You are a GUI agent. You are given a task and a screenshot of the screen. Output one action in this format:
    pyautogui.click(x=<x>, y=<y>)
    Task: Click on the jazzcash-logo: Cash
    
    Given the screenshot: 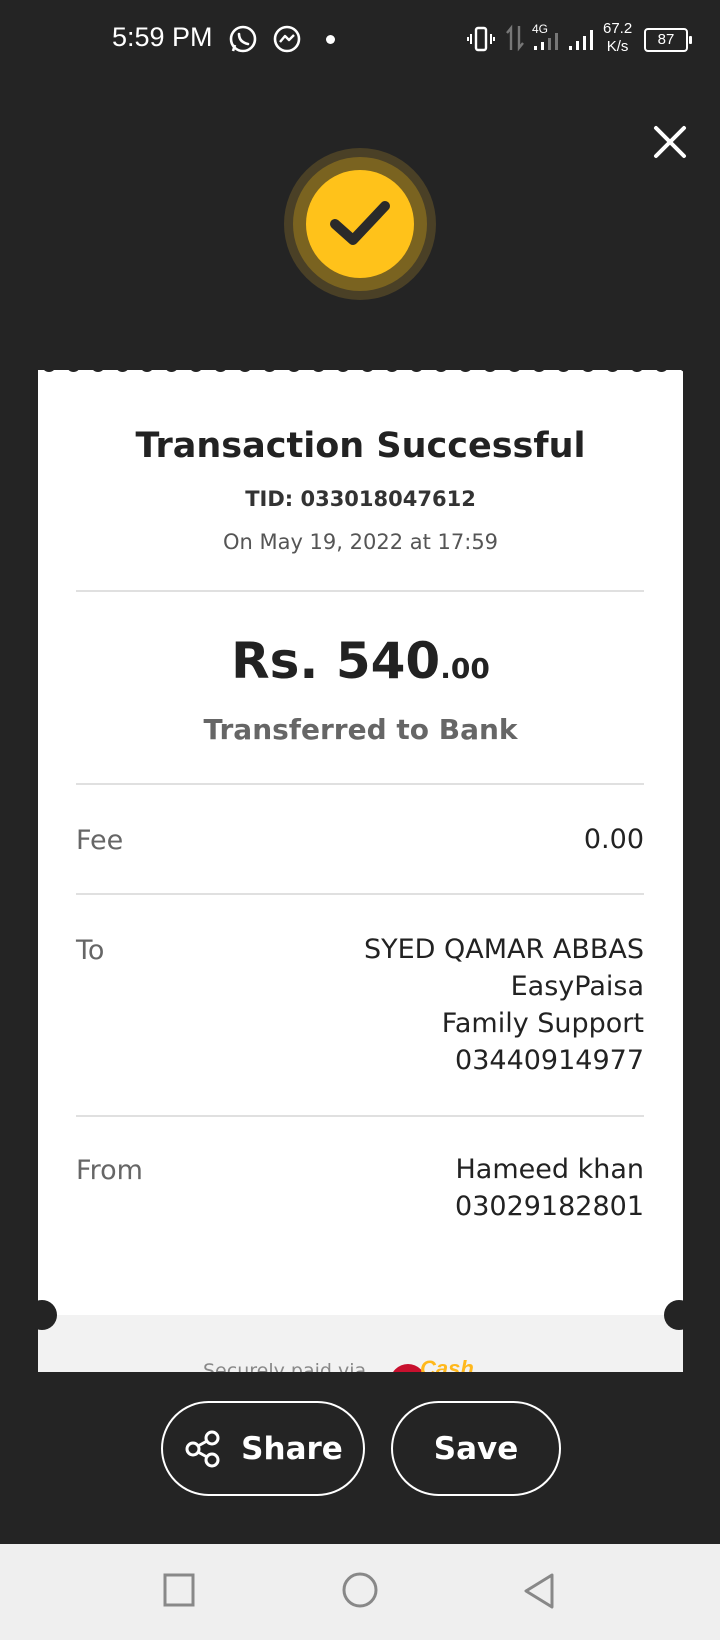 What is the action you would take?
    pyautogui.click(x=438, y=1362)
    